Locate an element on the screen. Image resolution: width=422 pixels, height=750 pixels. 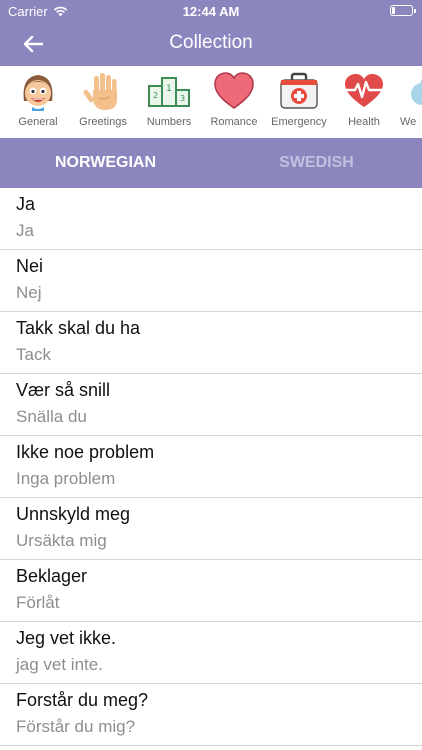
phrase-row: Unnskyld meg Ursäkta mig is located at coordinates (211, 529).